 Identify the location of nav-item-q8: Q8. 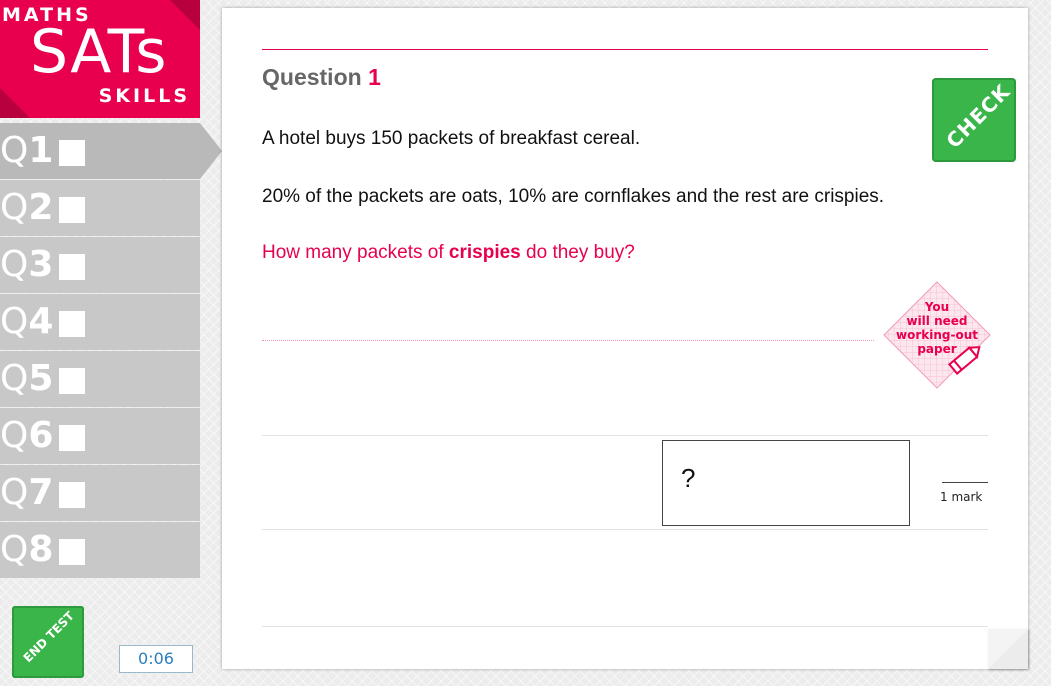
(100, 550).